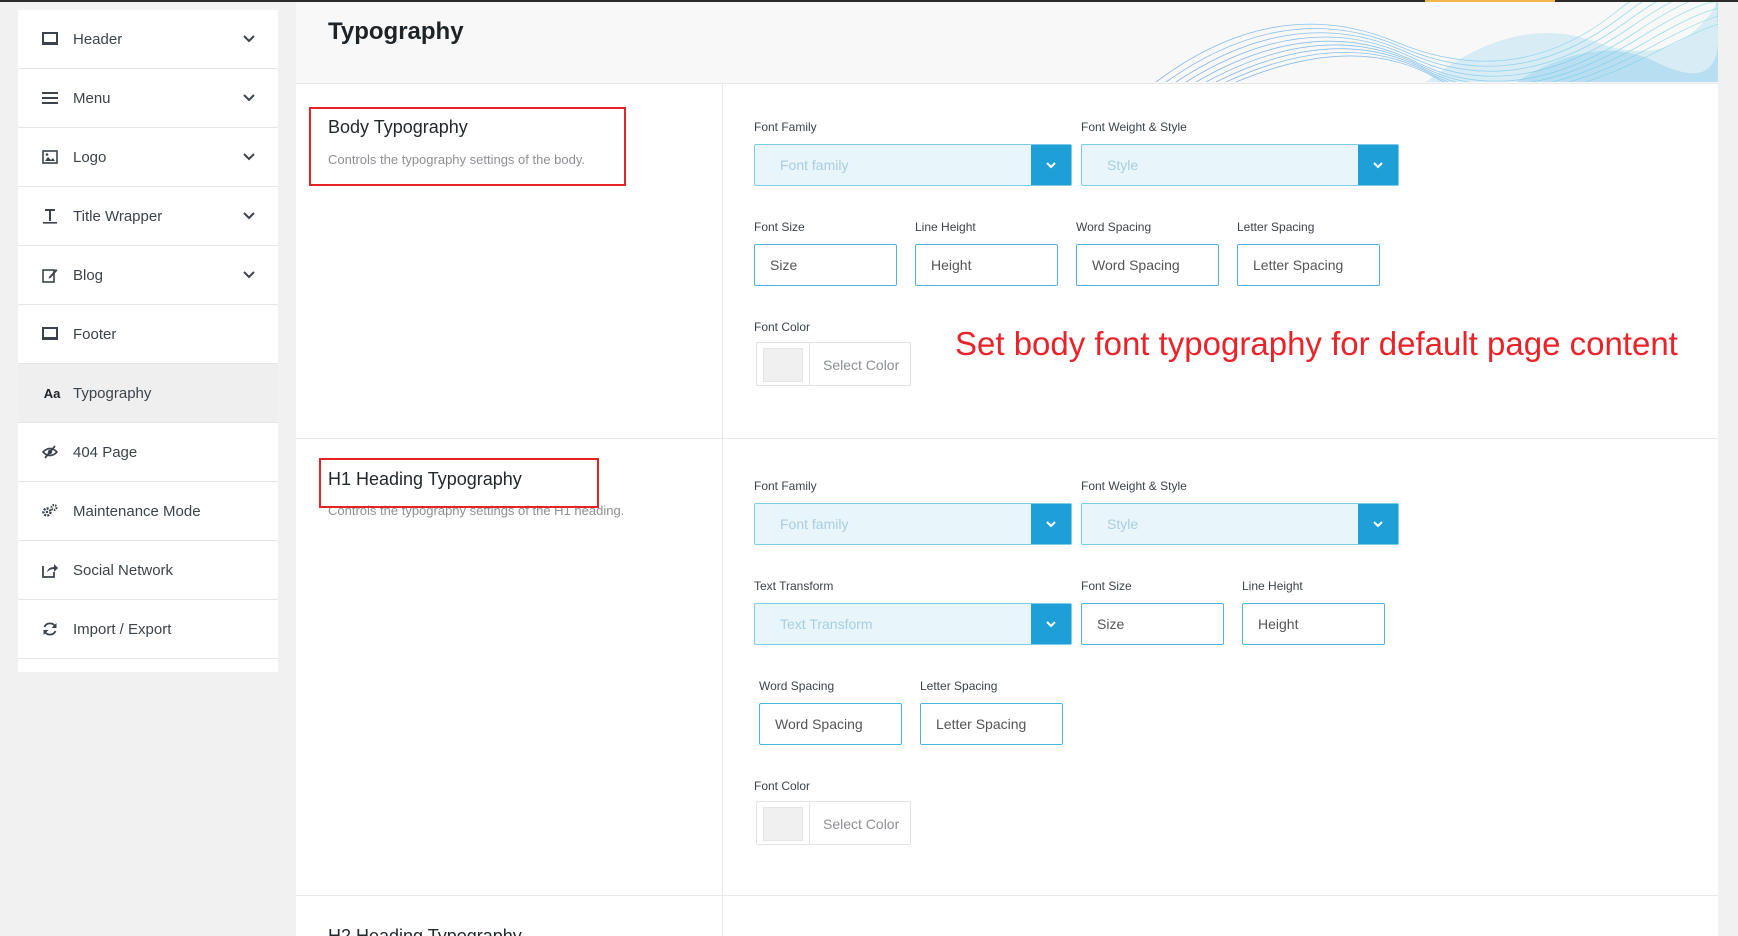  I want to click on refresh-icon, so click(50, 629).